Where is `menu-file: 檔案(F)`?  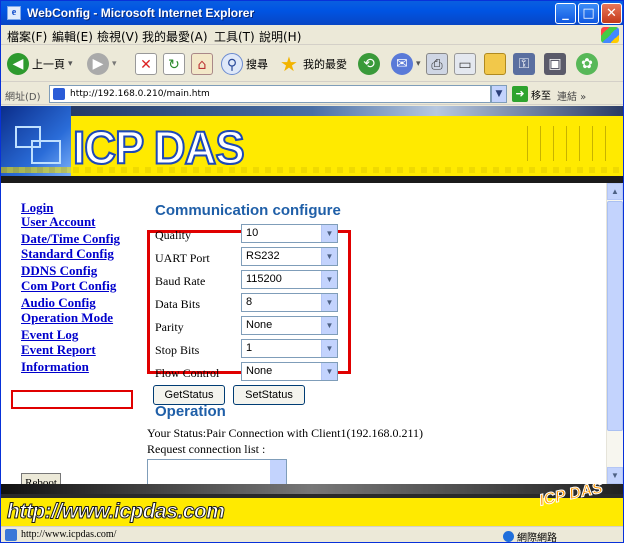
menu-file: 檔案(F) is located at coordinates (27, 36).